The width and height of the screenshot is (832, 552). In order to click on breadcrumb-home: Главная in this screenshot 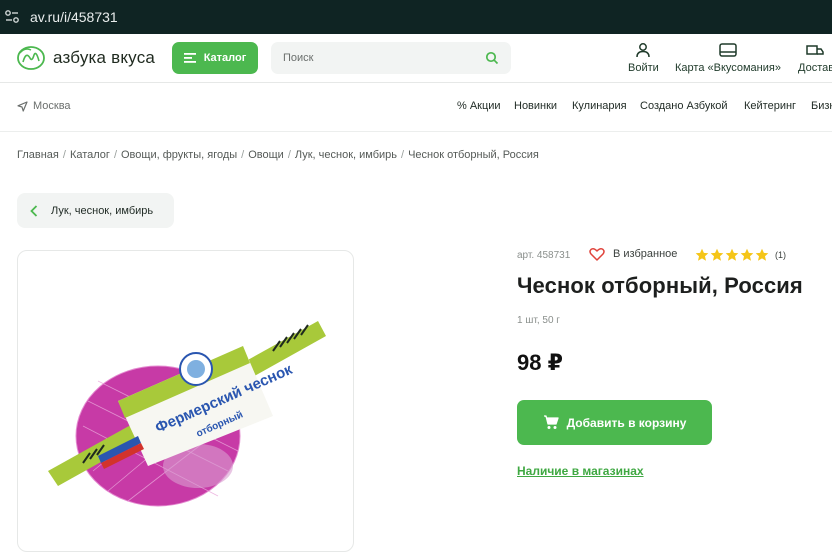, I will do `click(38, 155)`.